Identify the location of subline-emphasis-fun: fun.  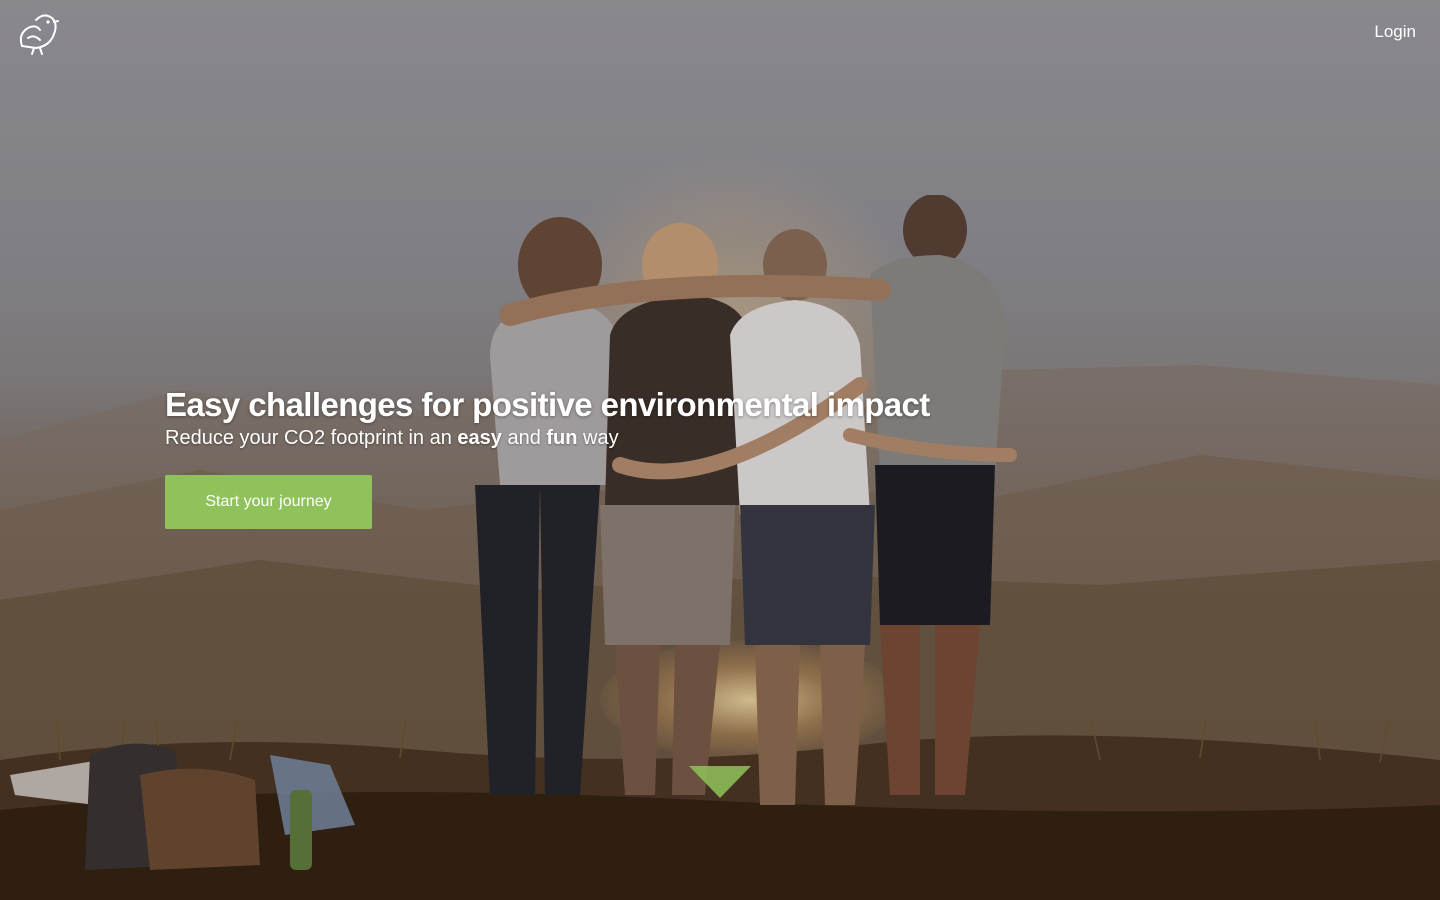
(562, 438).